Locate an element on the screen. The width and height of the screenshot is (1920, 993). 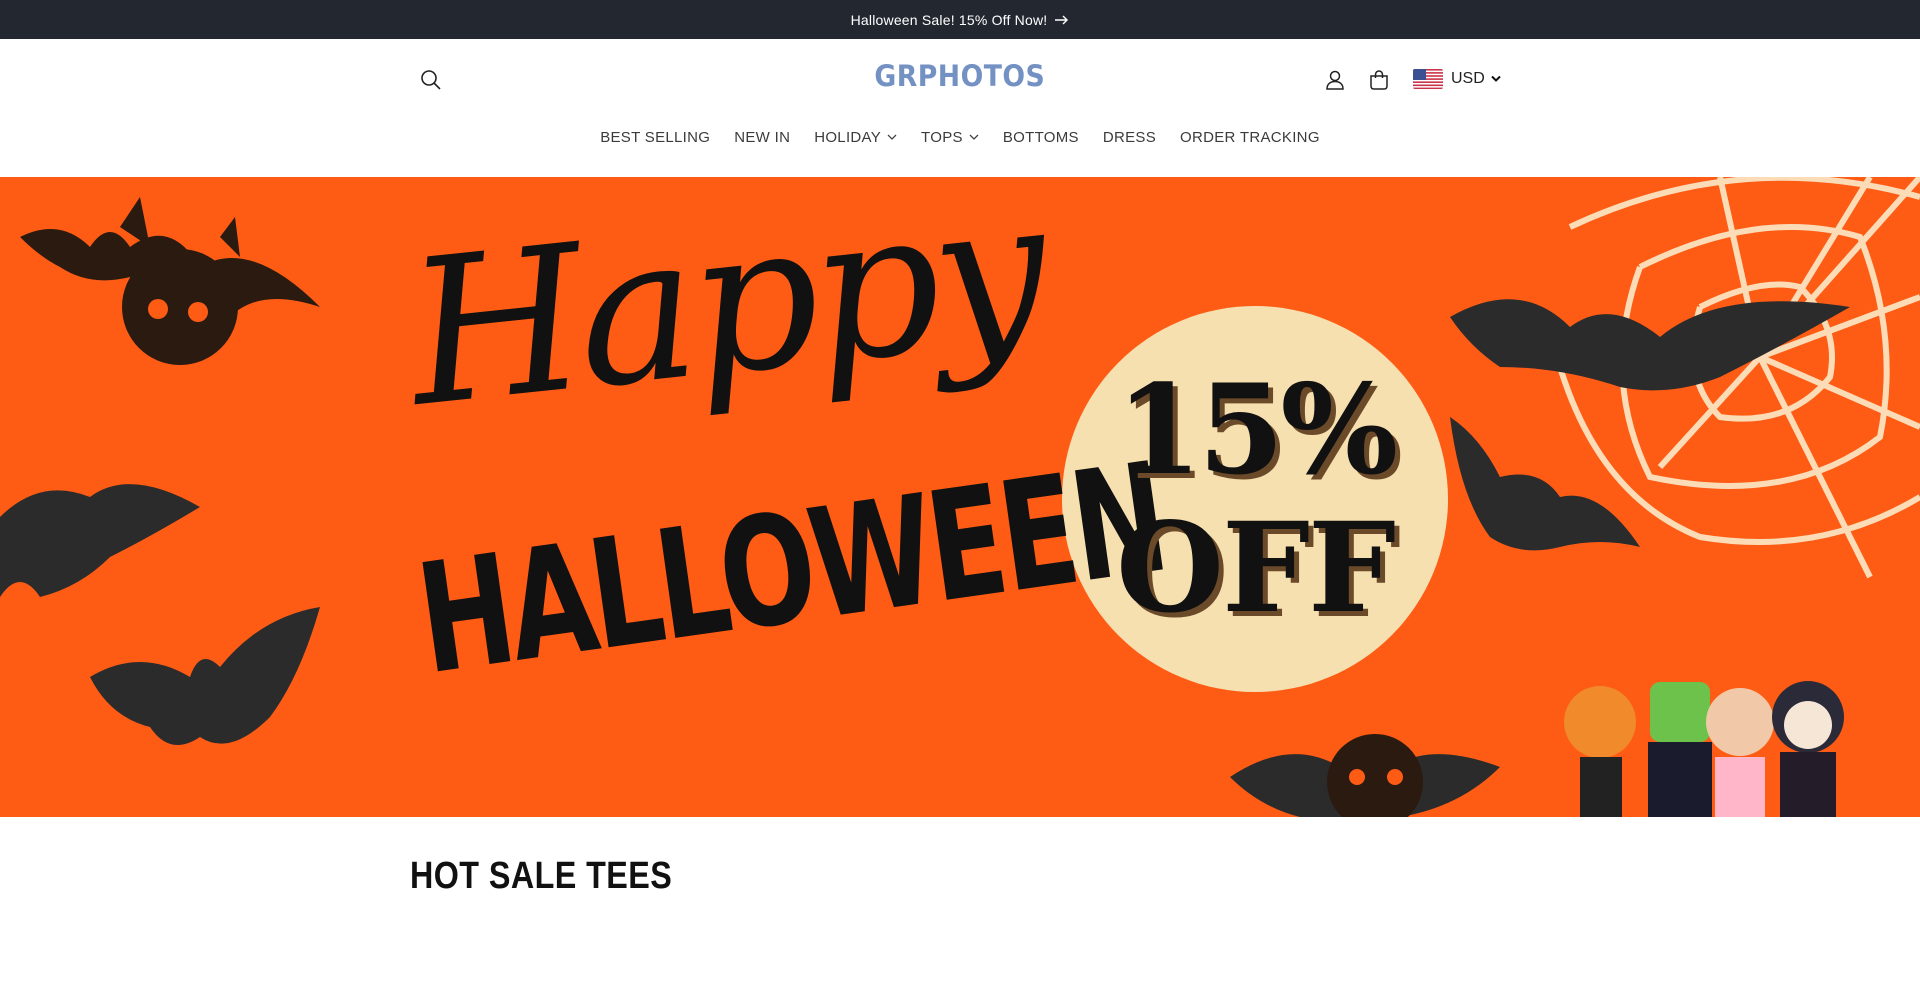
us-flag-icon is located at coordinates (1428, 79).